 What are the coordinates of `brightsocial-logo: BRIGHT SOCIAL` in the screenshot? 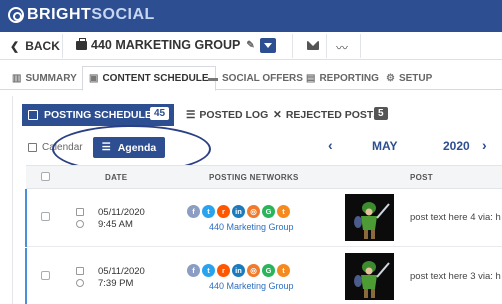 It's located at (81, 15).